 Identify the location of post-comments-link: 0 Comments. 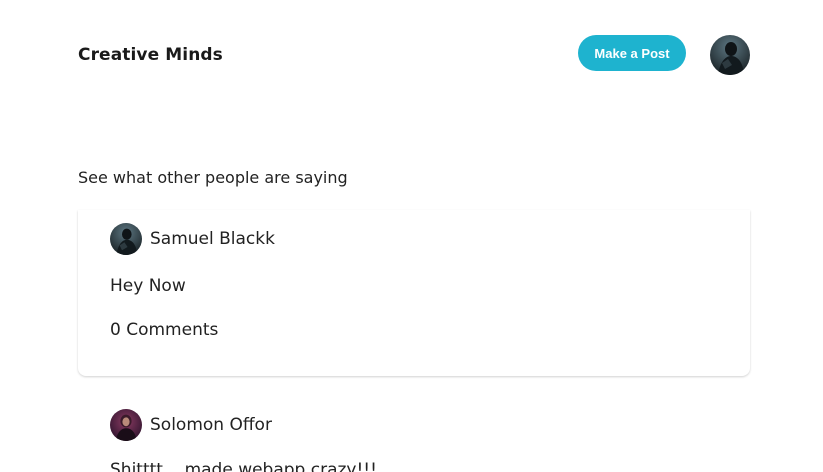
(164, 330).